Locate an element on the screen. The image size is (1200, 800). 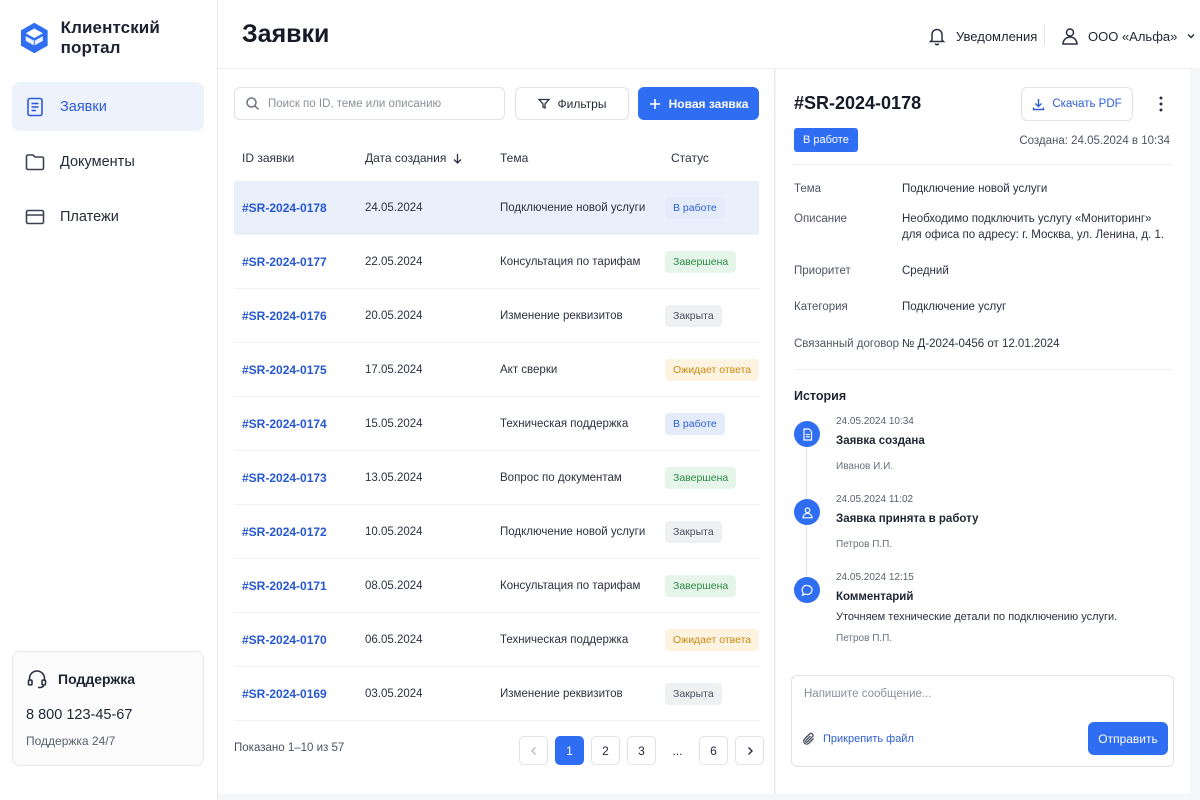
support-header: Поддержка is located at coordinates (108, 679).